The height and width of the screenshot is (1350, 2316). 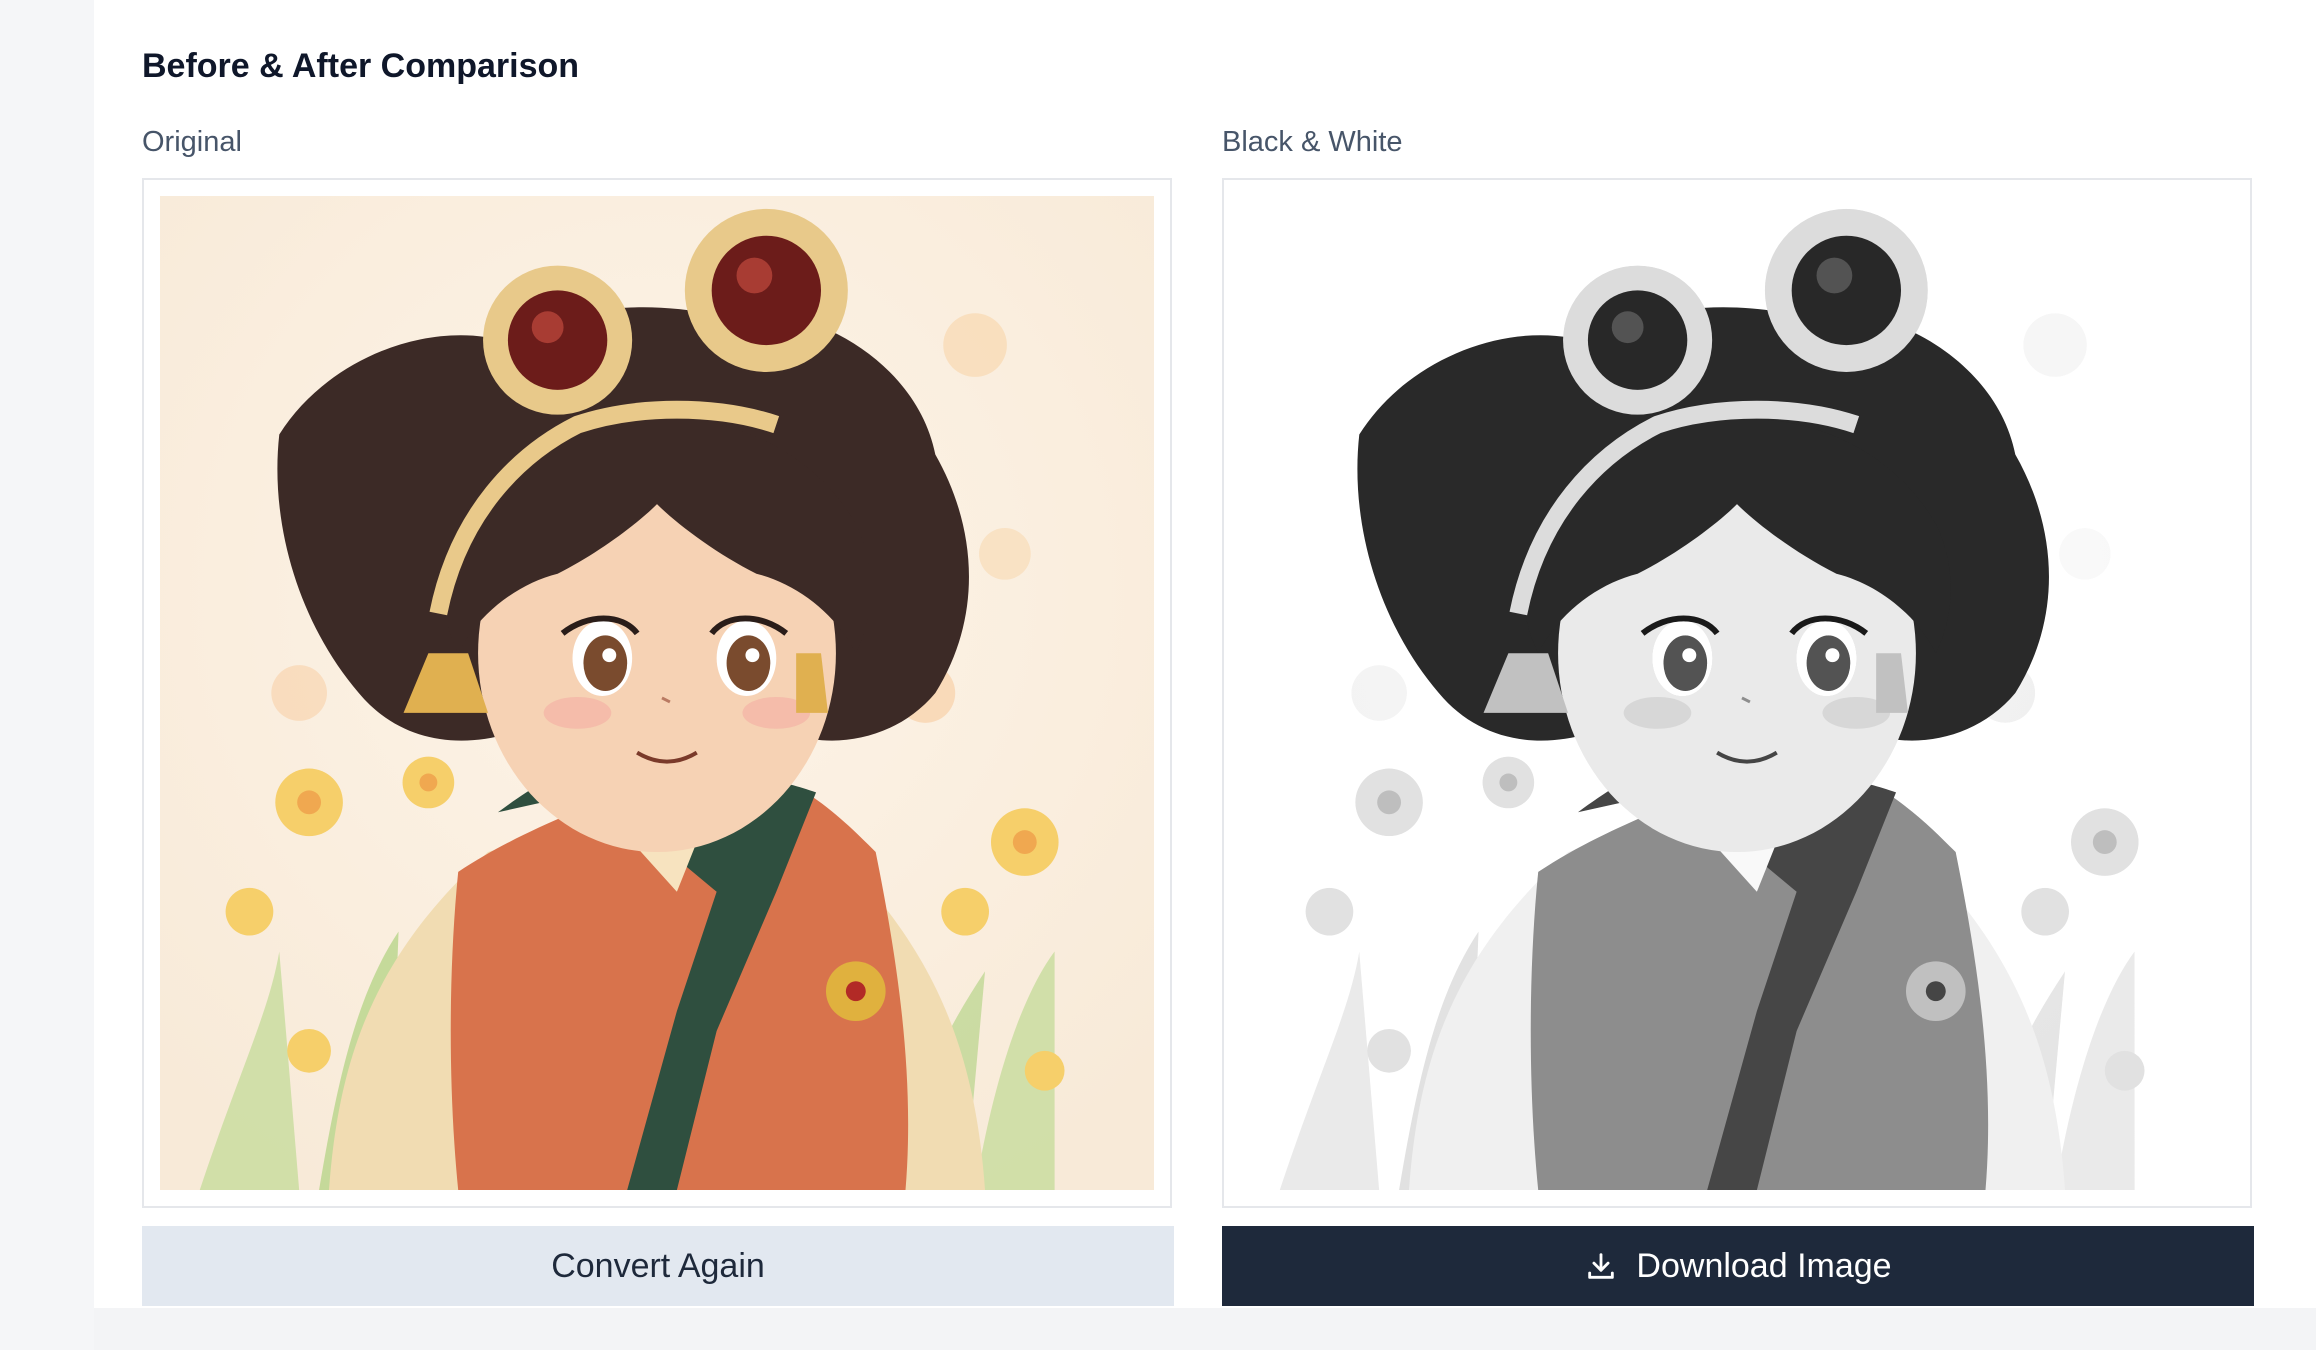 I want to click on download-icon, so click(x=1601, y=1266).